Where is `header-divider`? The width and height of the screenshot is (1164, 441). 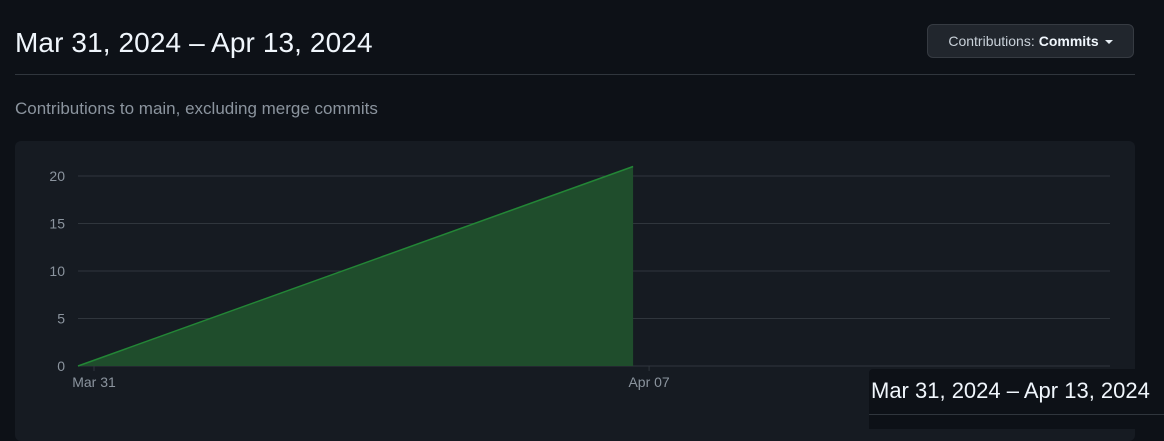
header-divider is located at coordinates (575, 74).